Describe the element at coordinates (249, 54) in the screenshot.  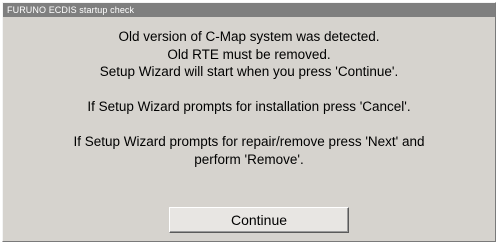
I see `message-line-remove-rte: Old RTE must be removed.` at that location.